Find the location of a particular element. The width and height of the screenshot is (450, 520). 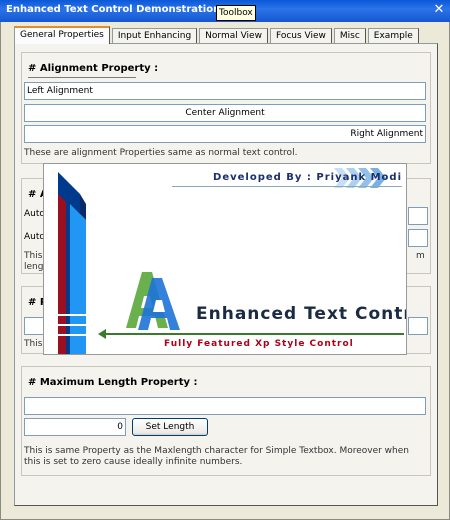

tagline: Fully Featured Xp Style Control is located at coordinates (259, 344).